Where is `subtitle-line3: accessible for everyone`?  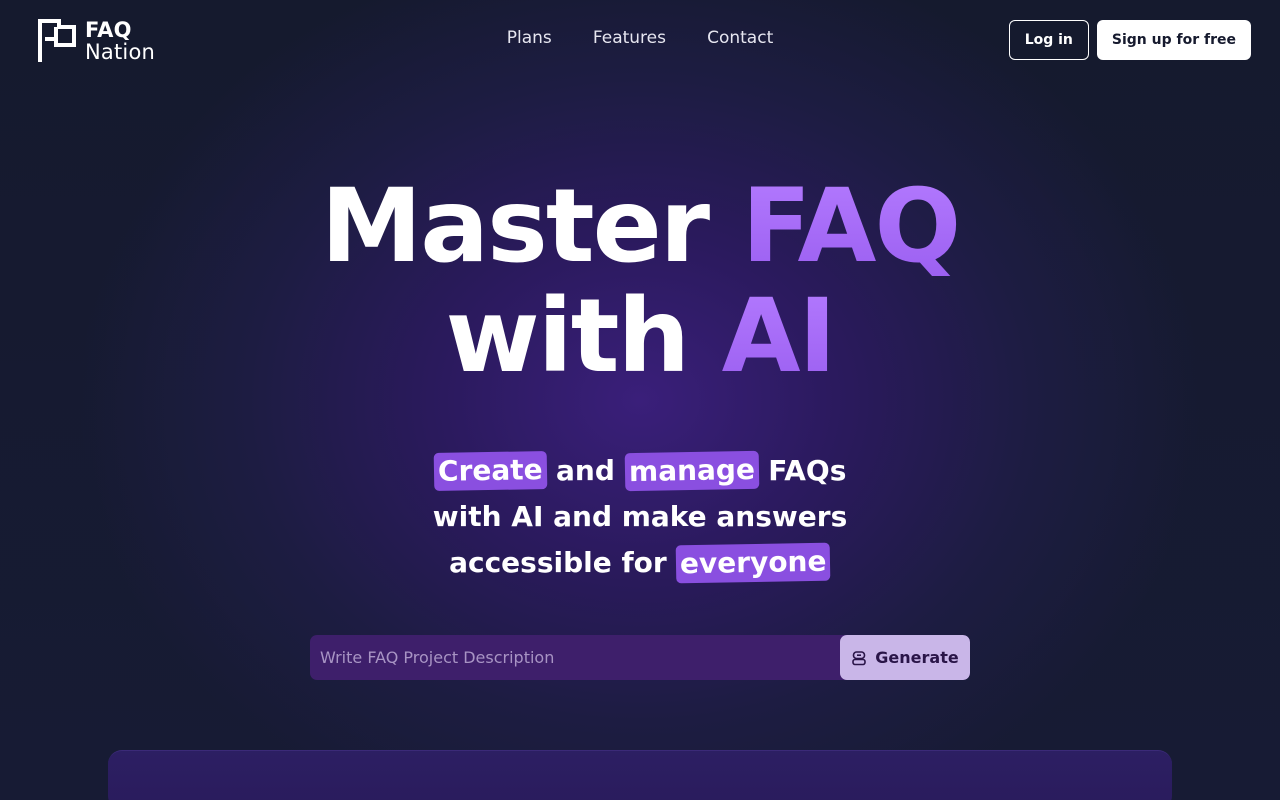
subtitle-line3: accessible for everyone is located at coordinates (640, 563).